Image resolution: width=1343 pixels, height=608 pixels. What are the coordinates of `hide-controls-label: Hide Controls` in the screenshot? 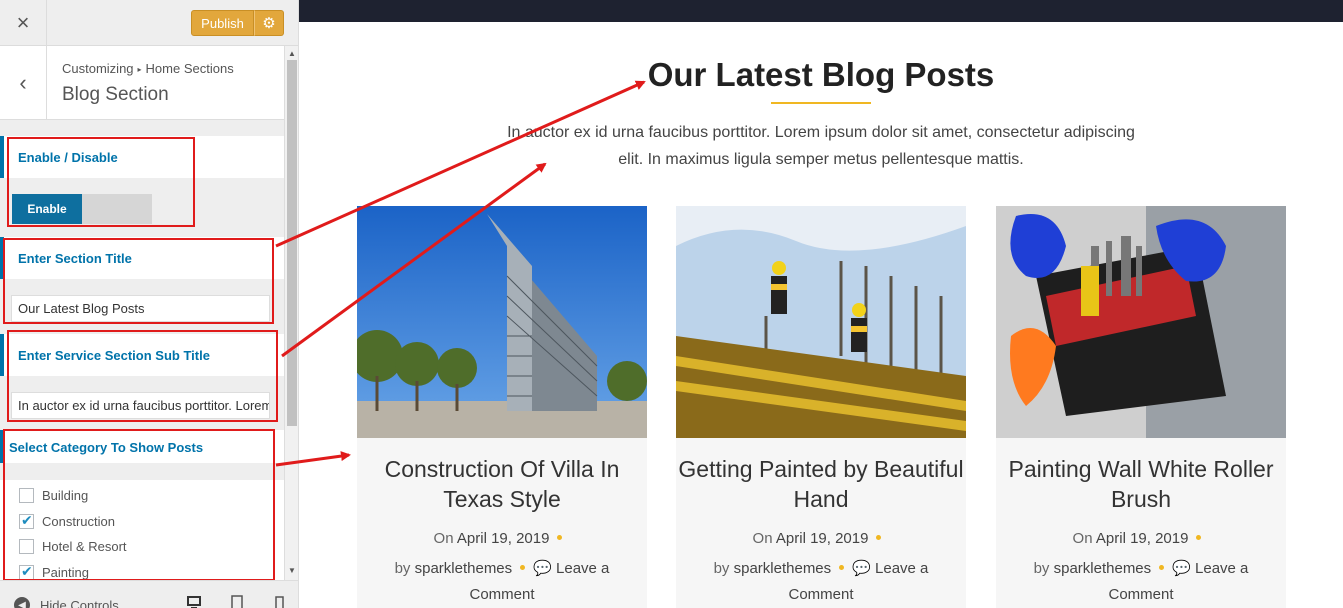 It's located at (79, 602).